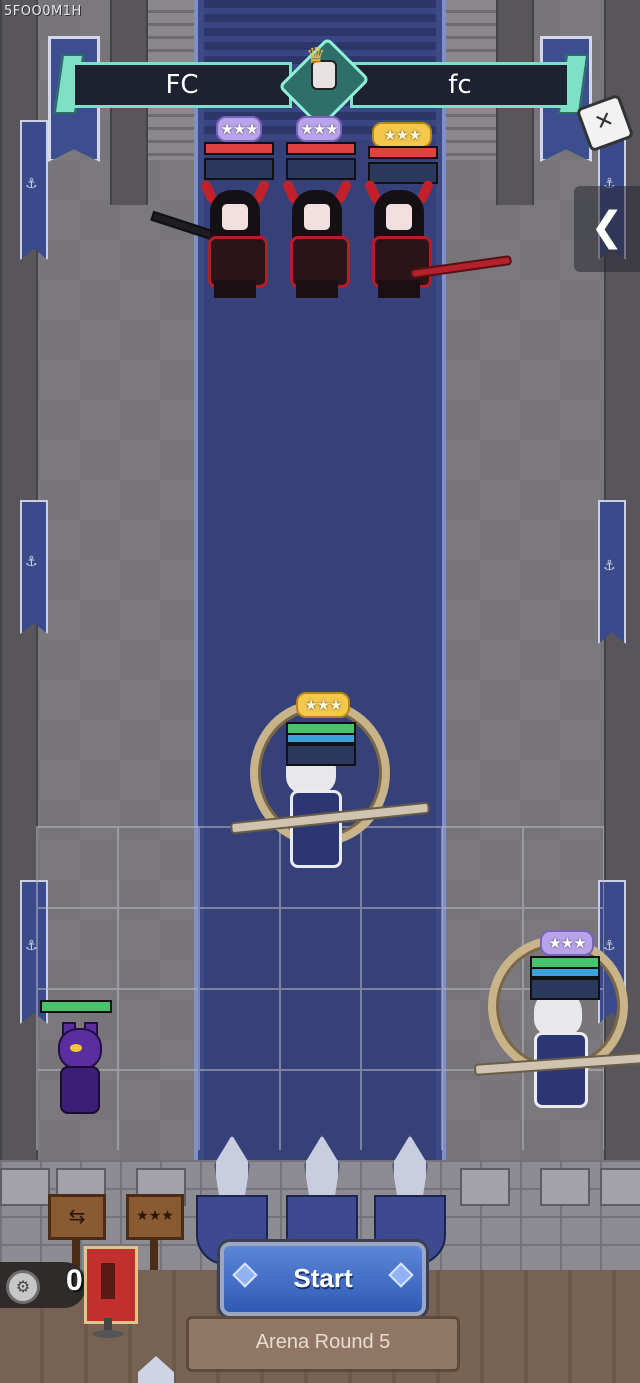  I want to click on three-stars-icon: ★★★, so click(155, 1217).